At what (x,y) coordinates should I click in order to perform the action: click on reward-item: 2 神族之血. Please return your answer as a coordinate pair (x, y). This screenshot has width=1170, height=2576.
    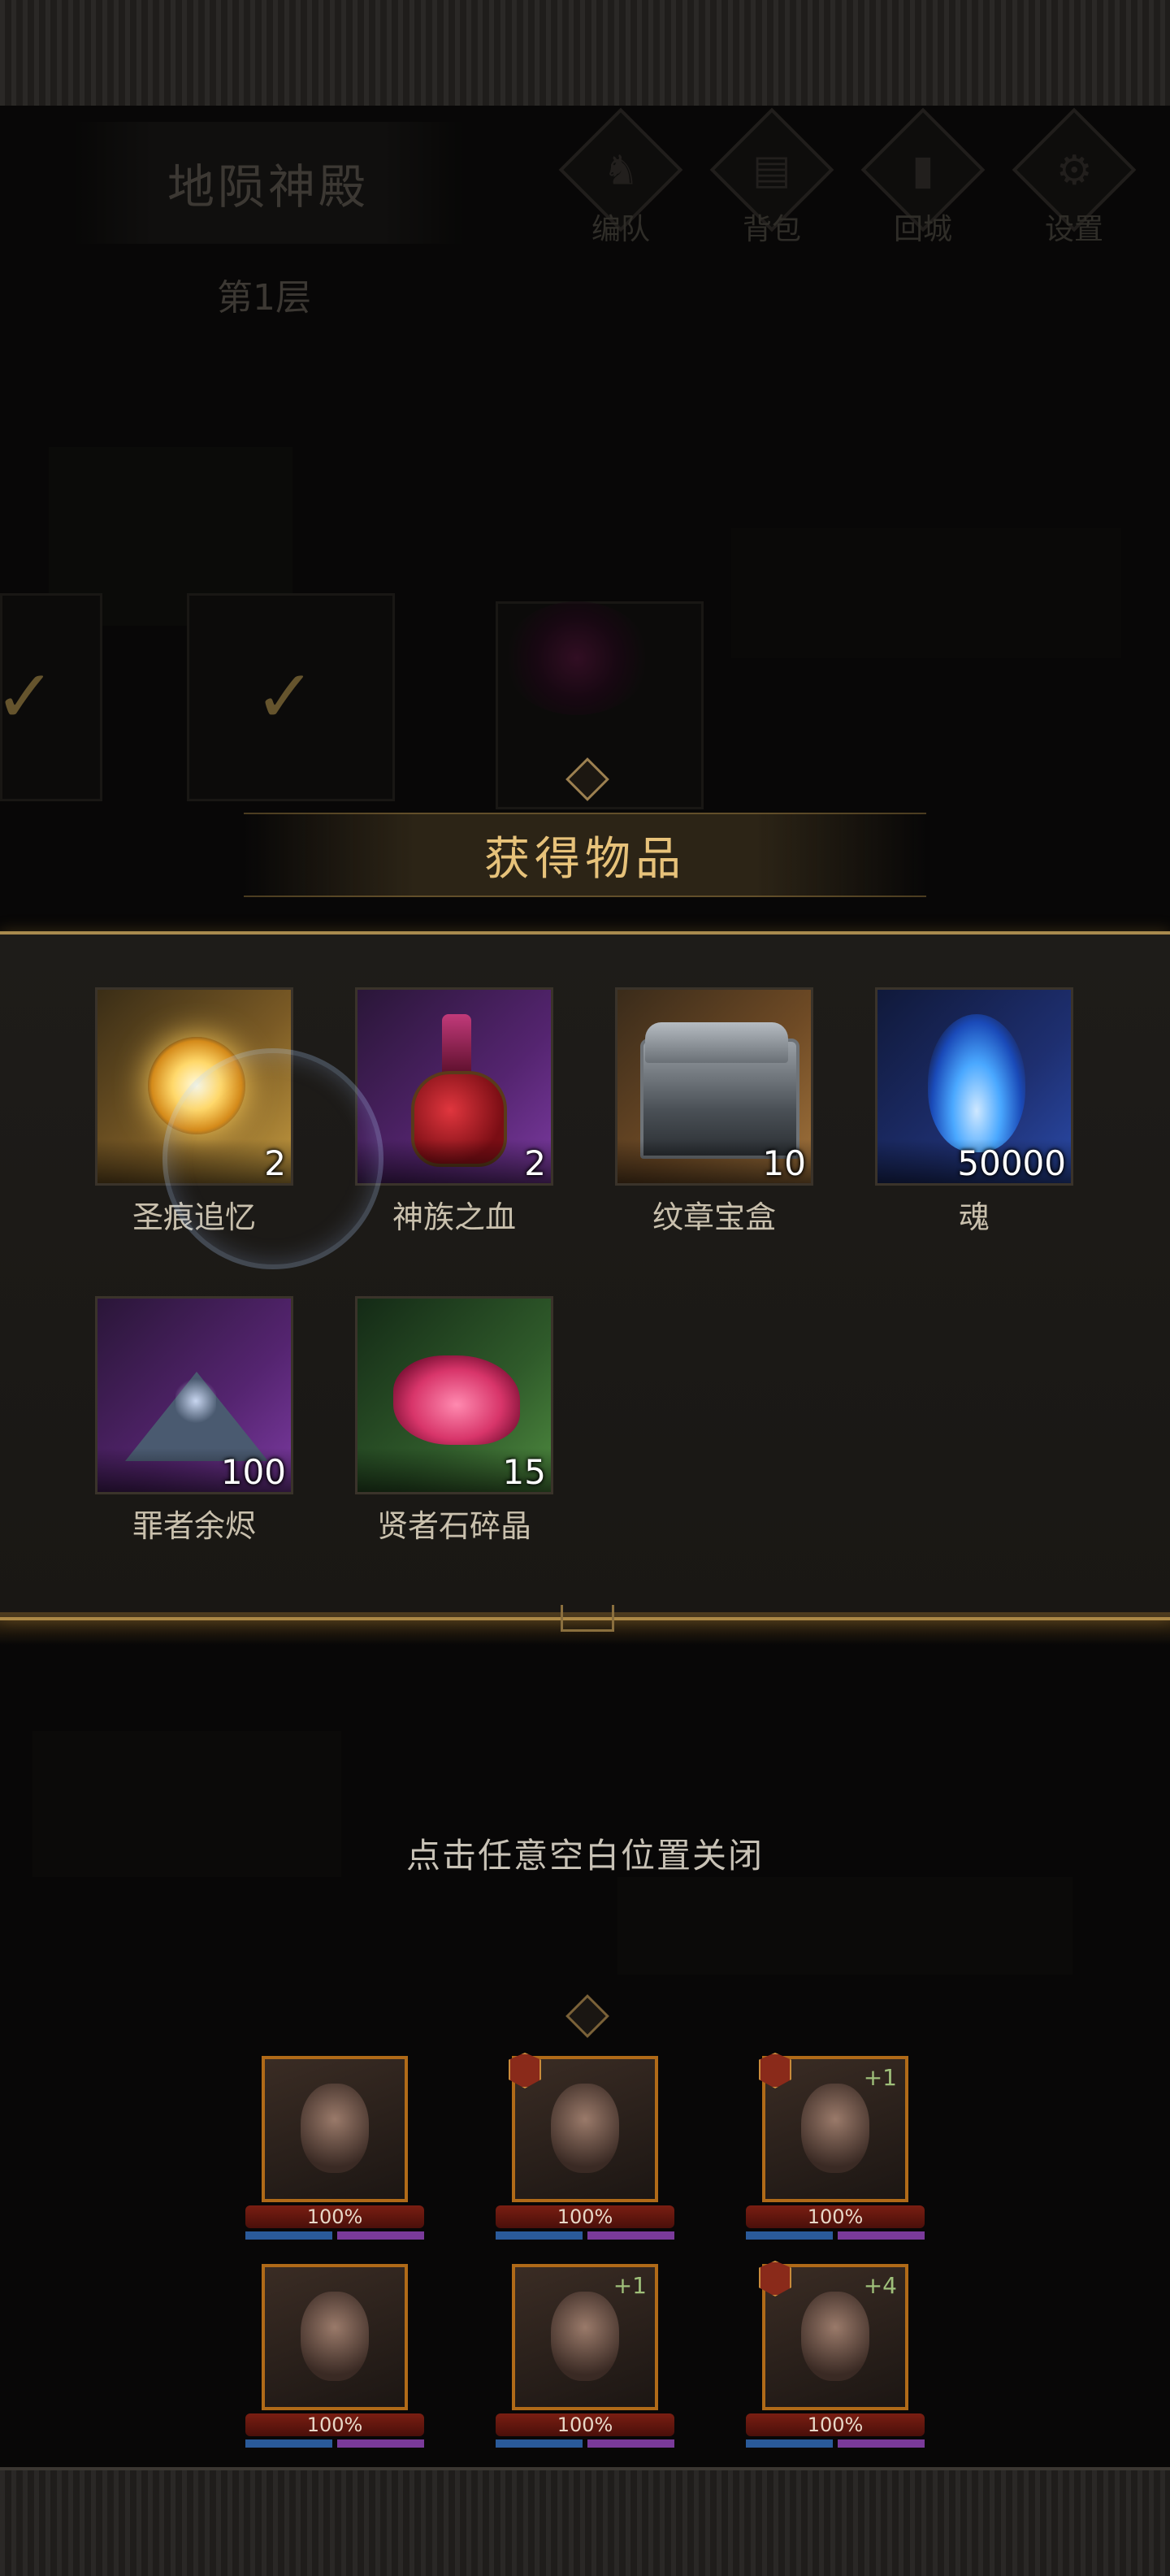
    Looking at the image, I should click on (455, 1112).